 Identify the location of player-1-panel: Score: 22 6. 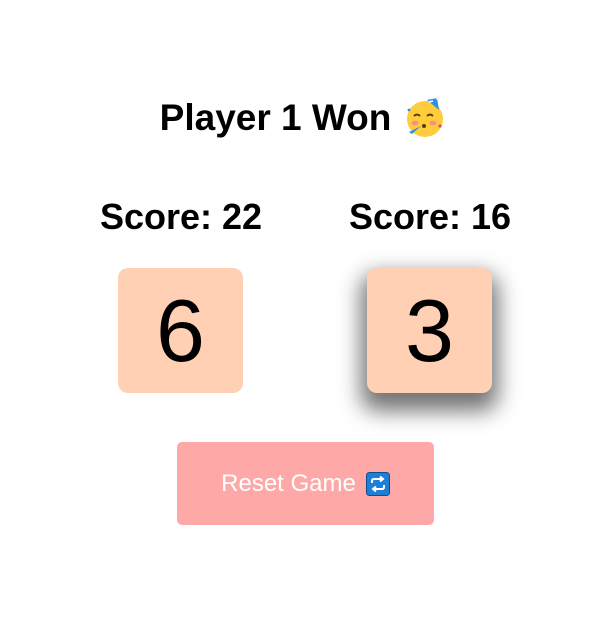
(181, 292).